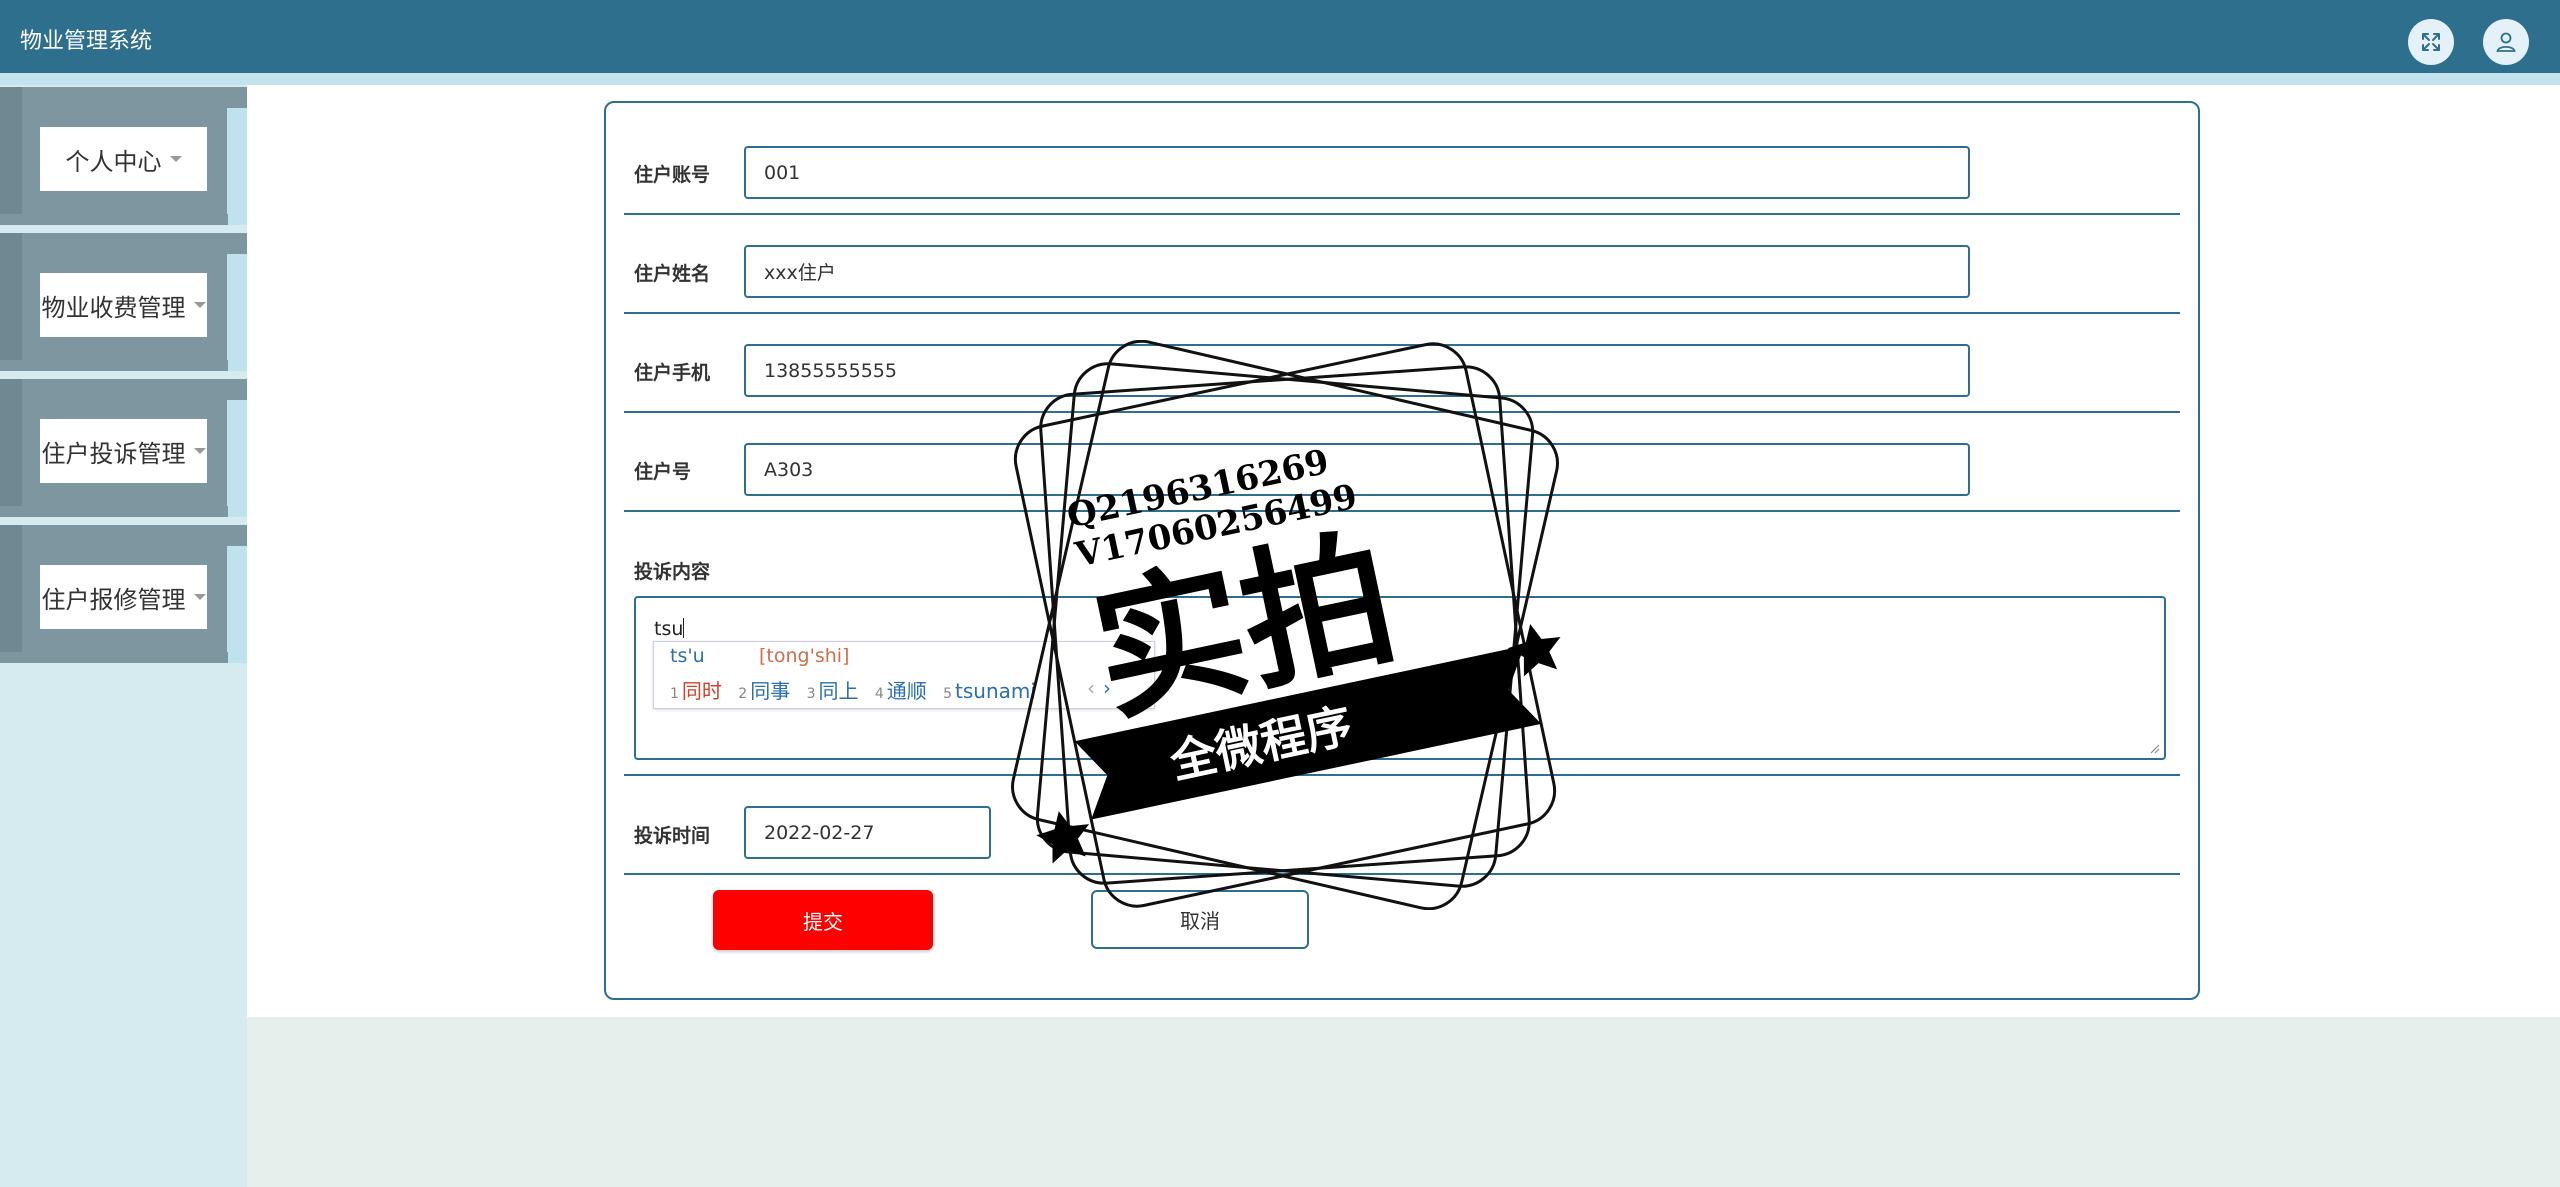  Describe the element at coordinates (2154, 748) in the screenshot. I see `resize-handle-icon` at that location.